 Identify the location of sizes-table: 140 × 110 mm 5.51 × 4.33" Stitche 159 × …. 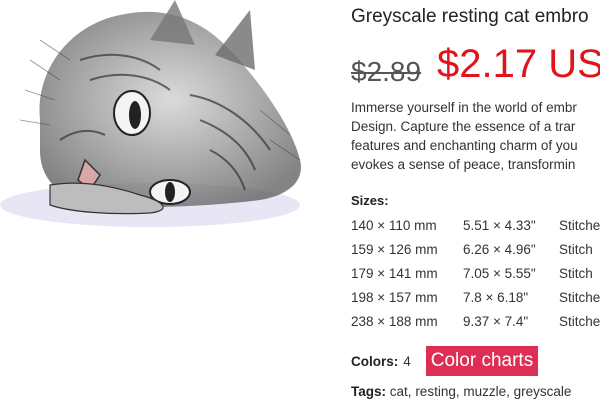
(475, 274).